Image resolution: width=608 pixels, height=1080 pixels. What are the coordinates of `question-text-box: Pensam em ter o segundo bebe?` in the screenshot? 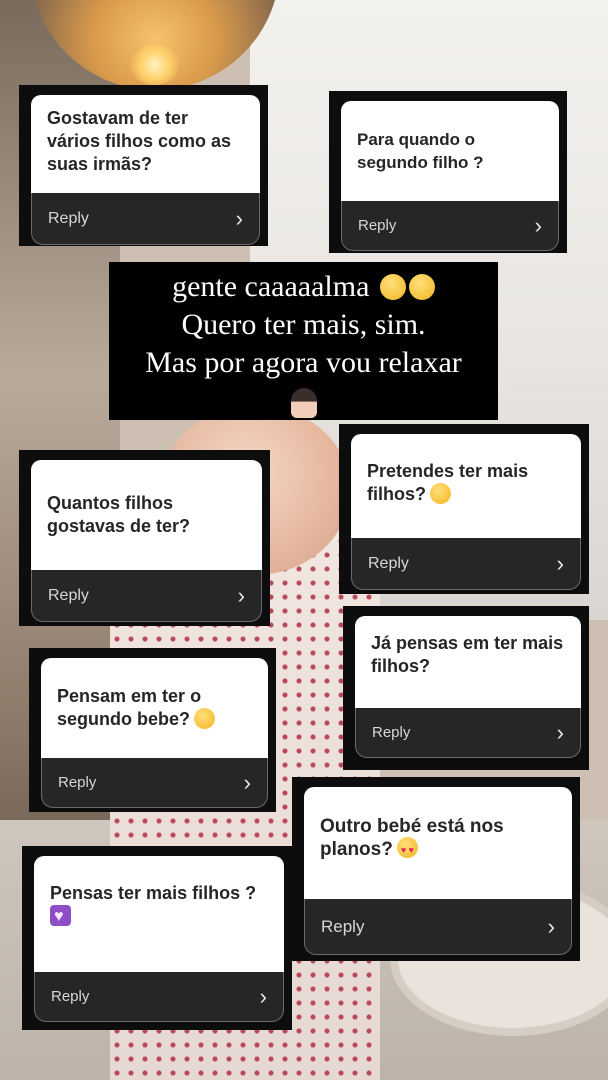 It's located at (154, 708).